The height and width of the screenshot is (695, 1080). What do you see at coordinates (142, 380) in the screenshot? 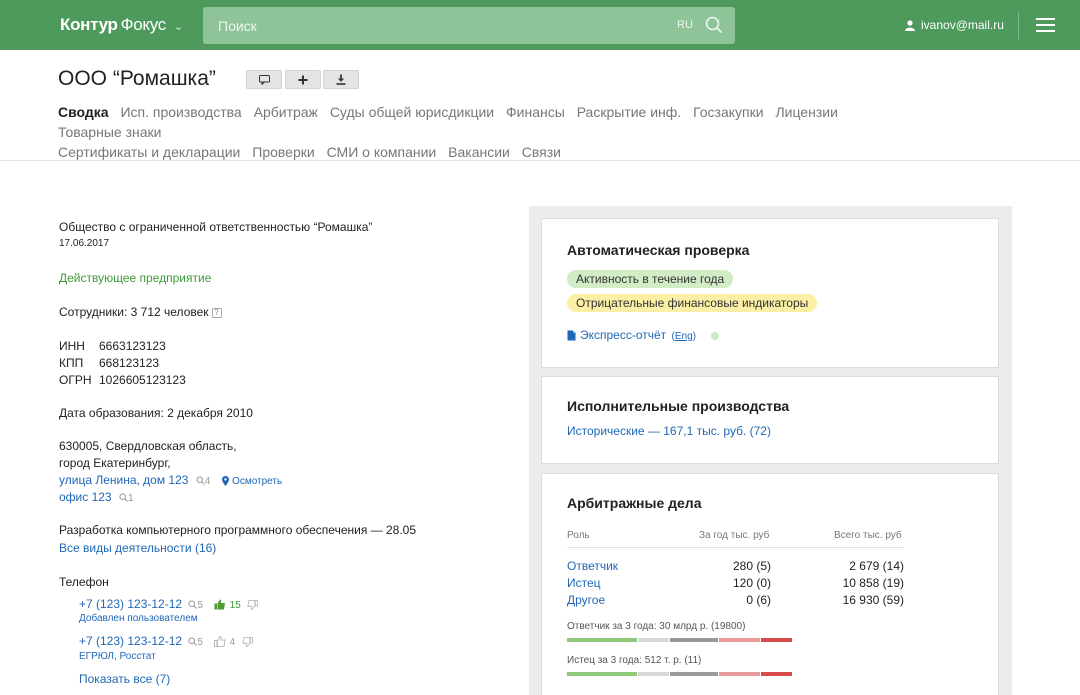
I see `ogrn-value: 1026605123123` at bounding box center [142, 380].